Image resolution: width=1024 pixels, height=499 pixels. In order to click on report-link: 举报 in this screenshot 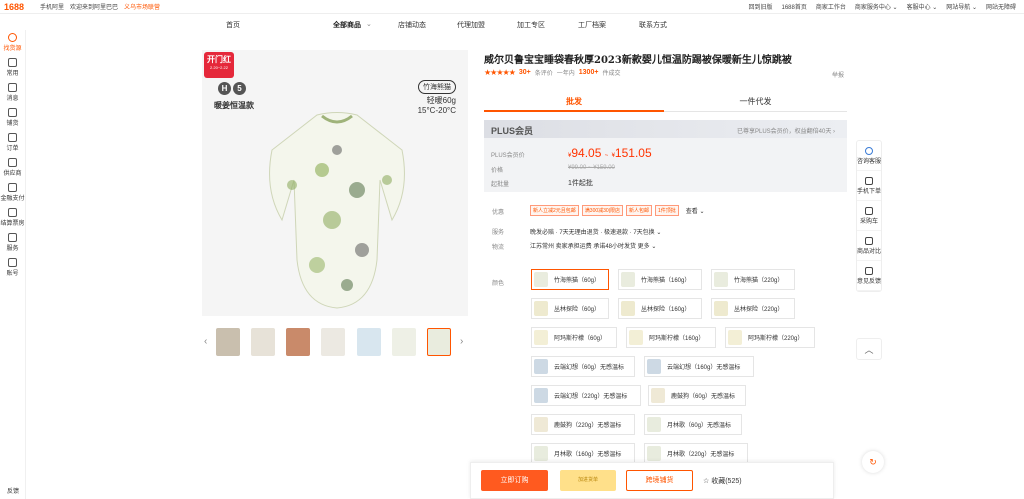, I will do `click(838, 74)`.